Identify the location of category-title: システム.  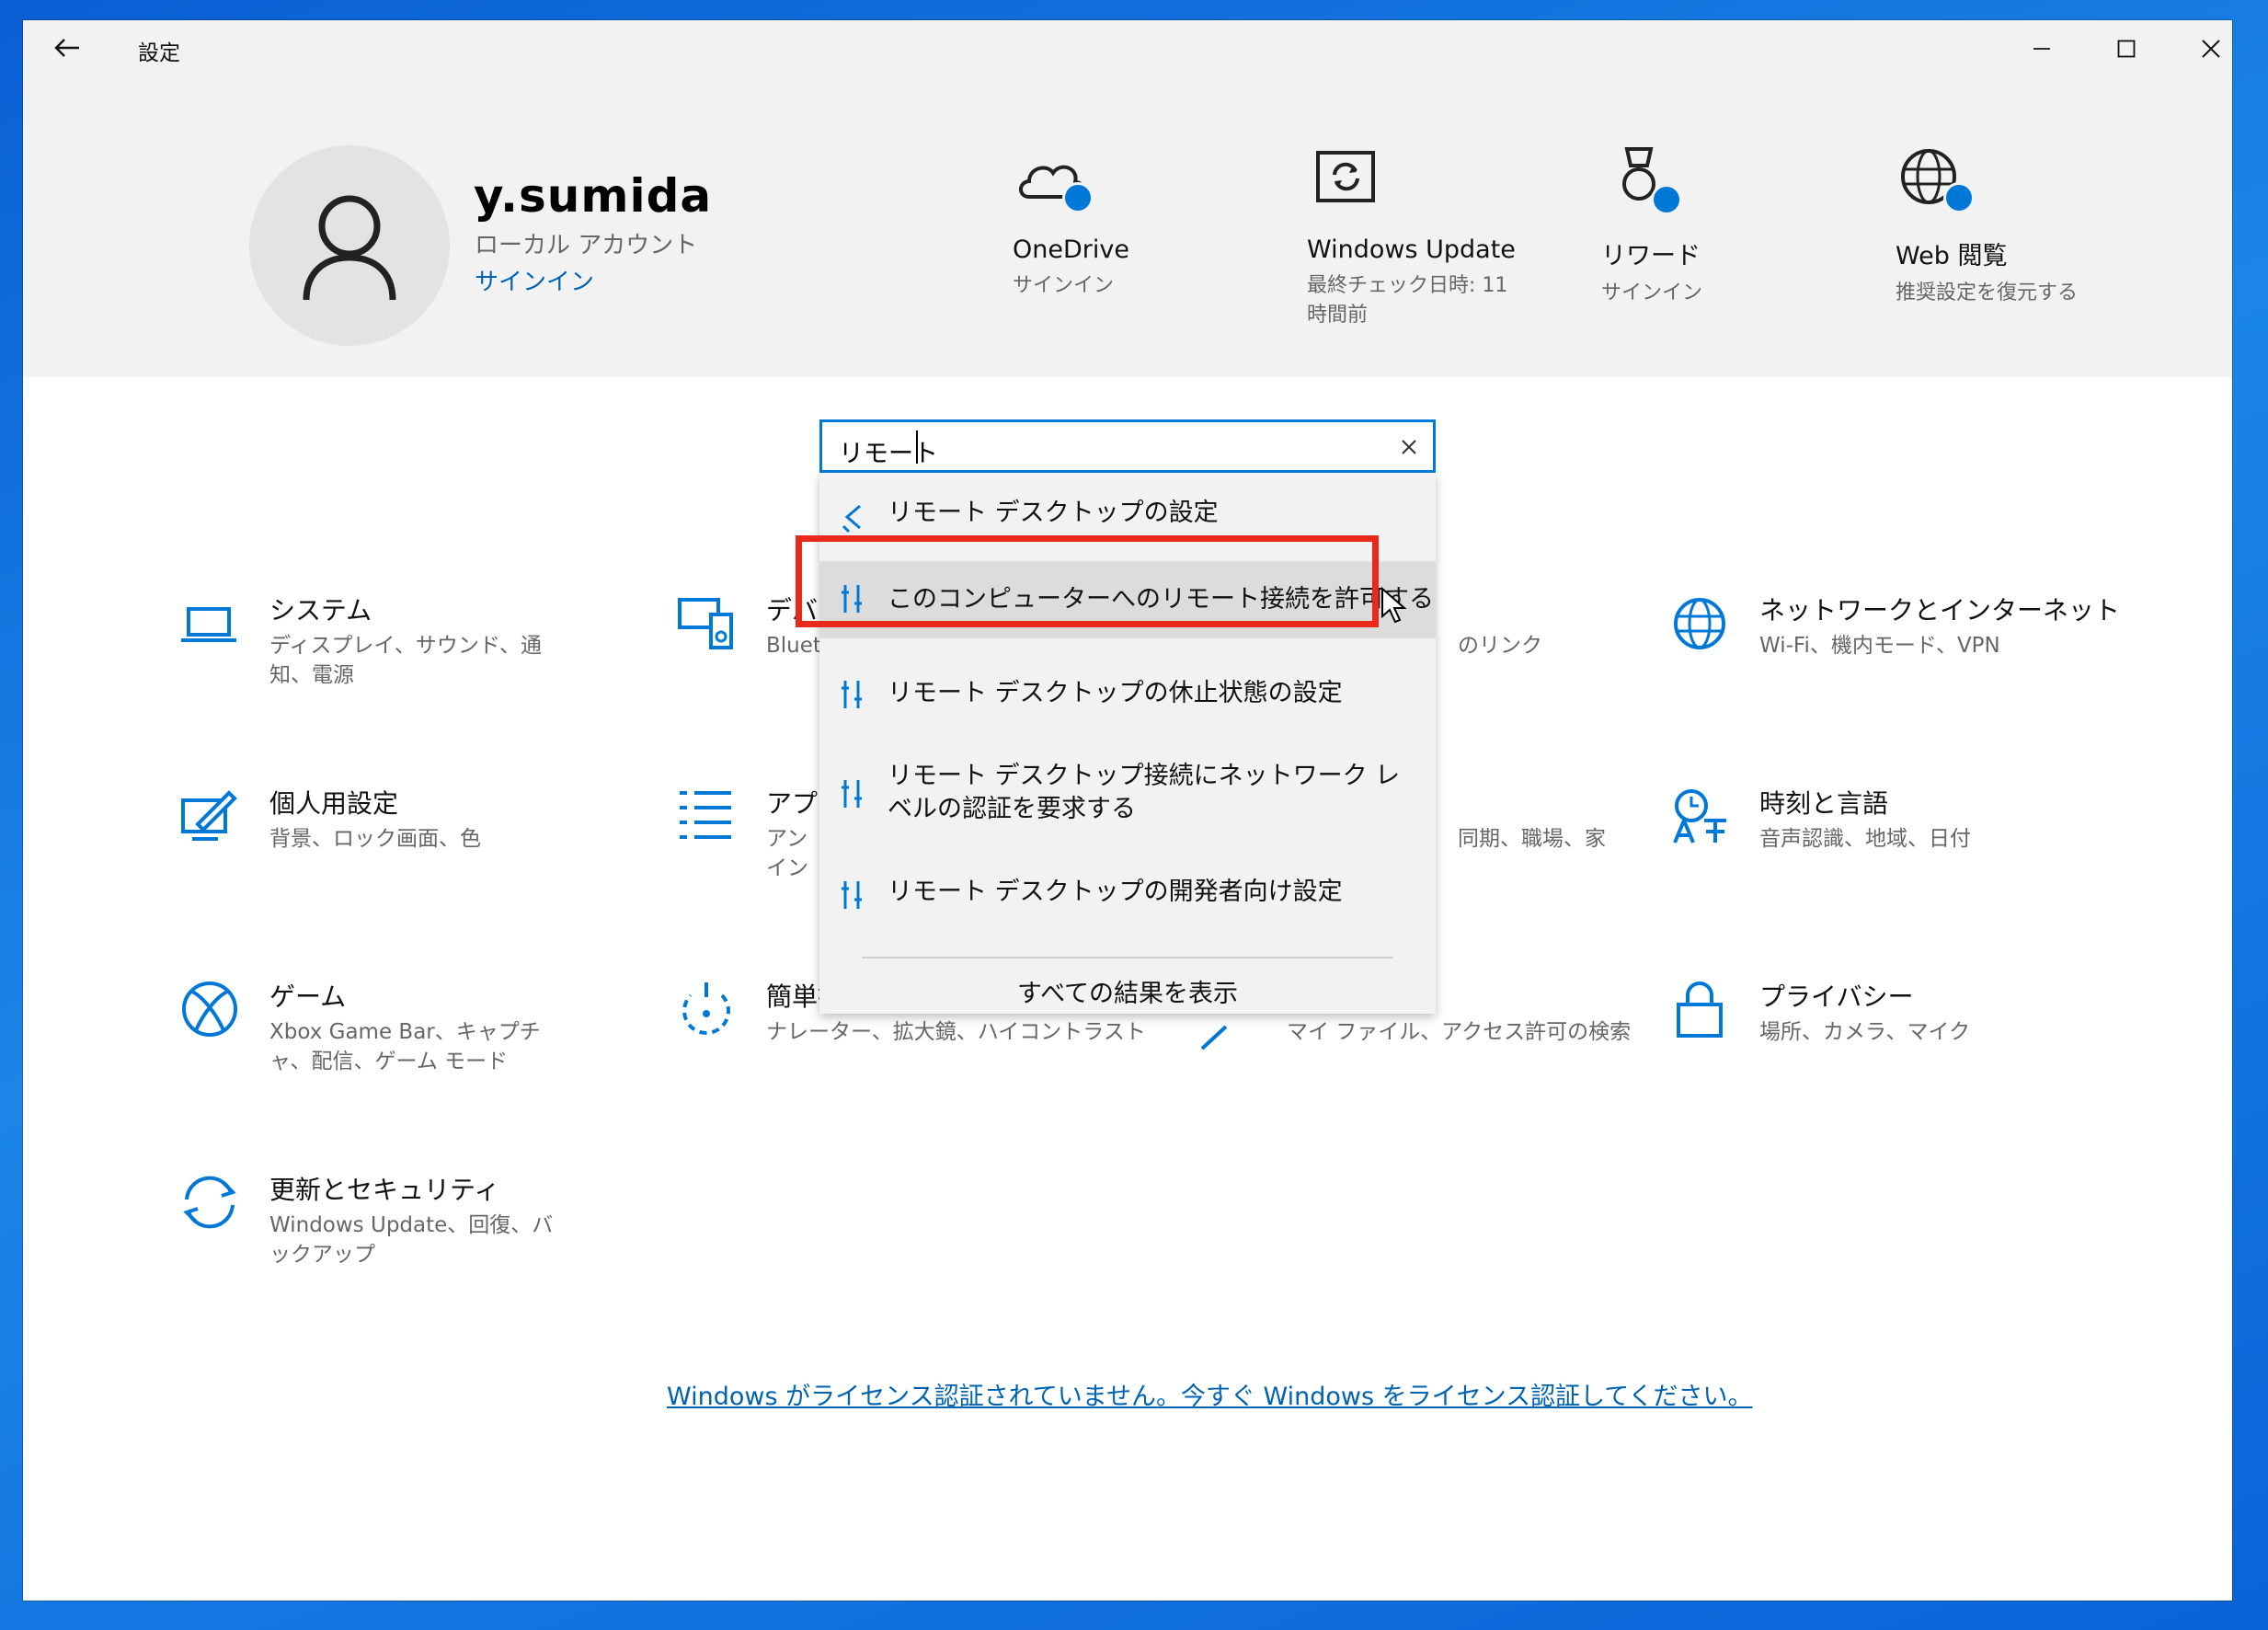
(320, 610).